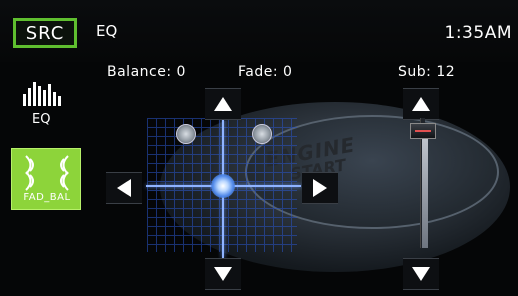 The image size is (518, 296). I want to click on source-button: SRC, so click(45, 33).